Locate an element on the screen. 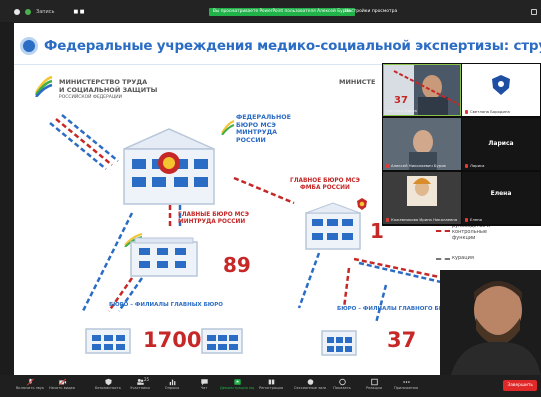 This screenshot has height=397, width=541. rooms-icon is located at coordinates (310, 382).